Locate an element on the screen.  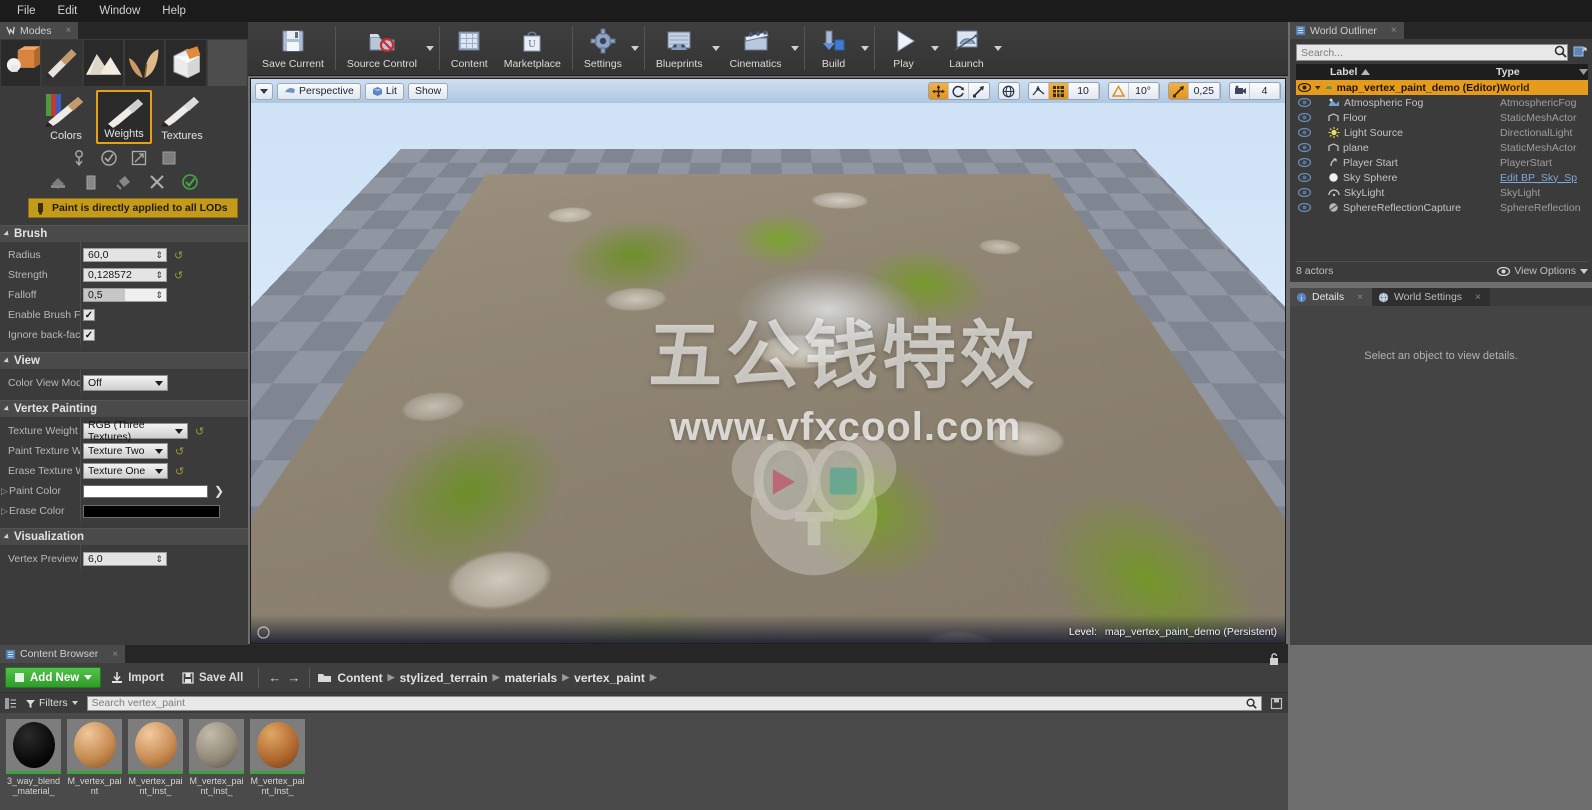
wrench-icon is located at coordinates (157, 182).